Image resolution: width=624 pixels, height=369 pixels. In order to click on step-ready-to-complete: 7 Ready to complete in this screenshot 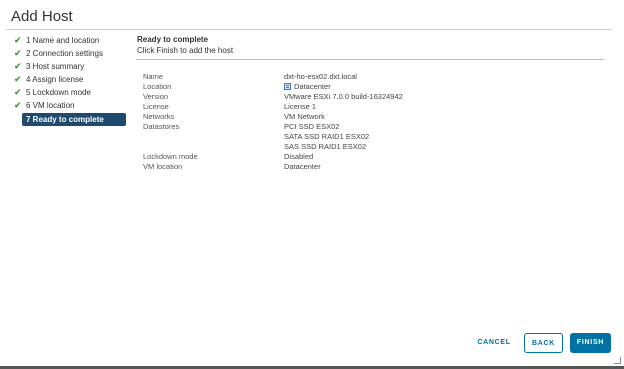, I will do `click(74, 119)`.